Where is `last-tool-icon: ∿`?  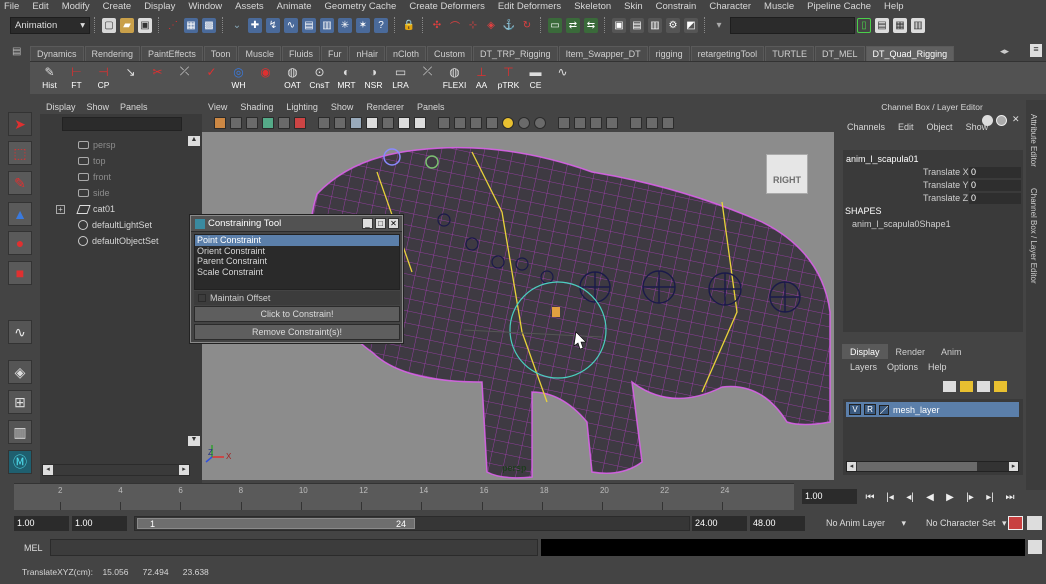
last-tool-icon: ∿ is located at coordinates (20, 332).